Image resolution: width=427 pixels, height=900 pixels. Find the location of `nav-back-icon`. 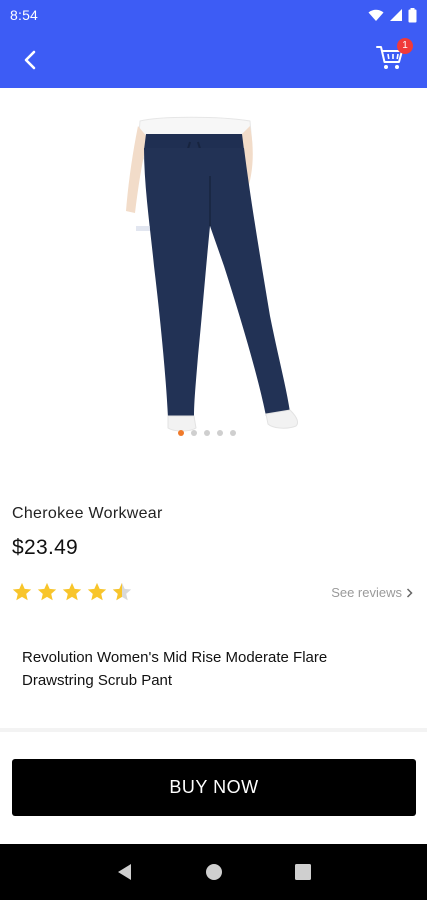

nav-back-icon is located at coordinates (125, 872).